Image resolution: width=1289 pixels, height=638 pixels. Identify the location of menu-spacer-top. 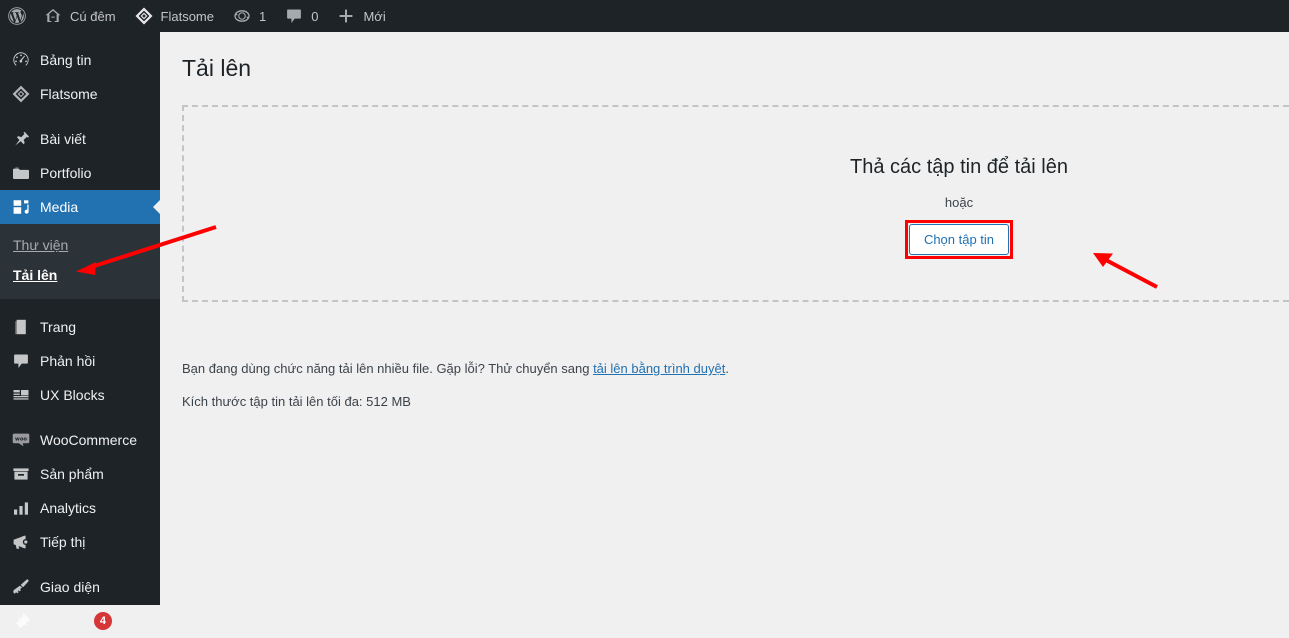
(80, 37).